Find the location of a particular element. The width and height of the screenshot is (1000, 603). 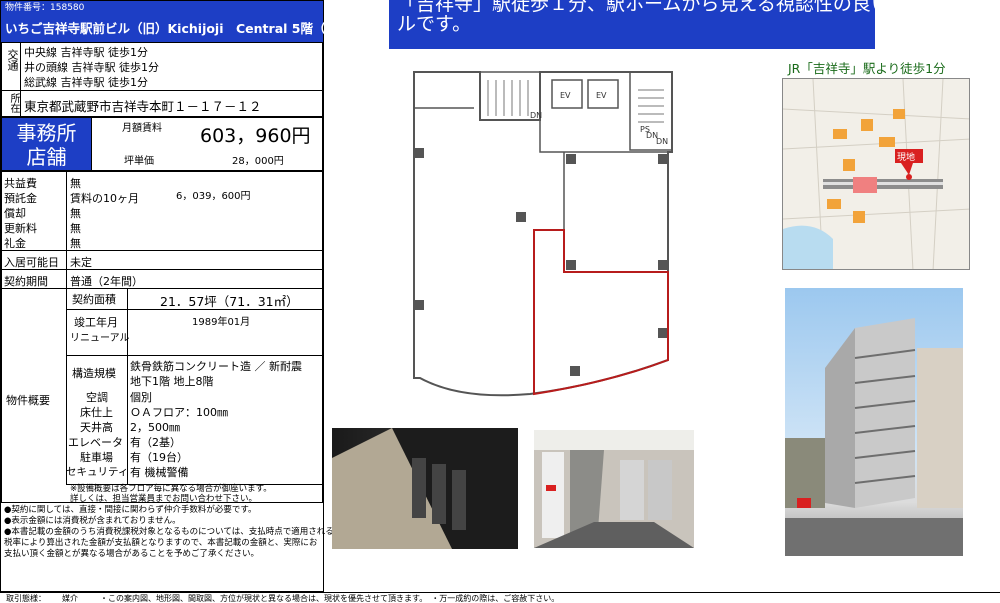

spec-value-parking: 有（19台） is located at coordinates (159, 457).